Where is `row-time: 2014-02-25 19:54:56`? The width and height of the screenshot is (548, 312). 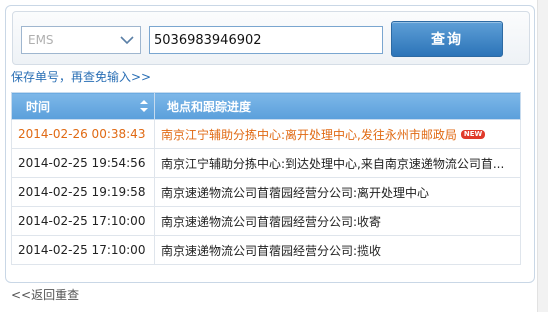 row-time: 2014-02-25 19:54:56 is located at coordinates (83, 163).